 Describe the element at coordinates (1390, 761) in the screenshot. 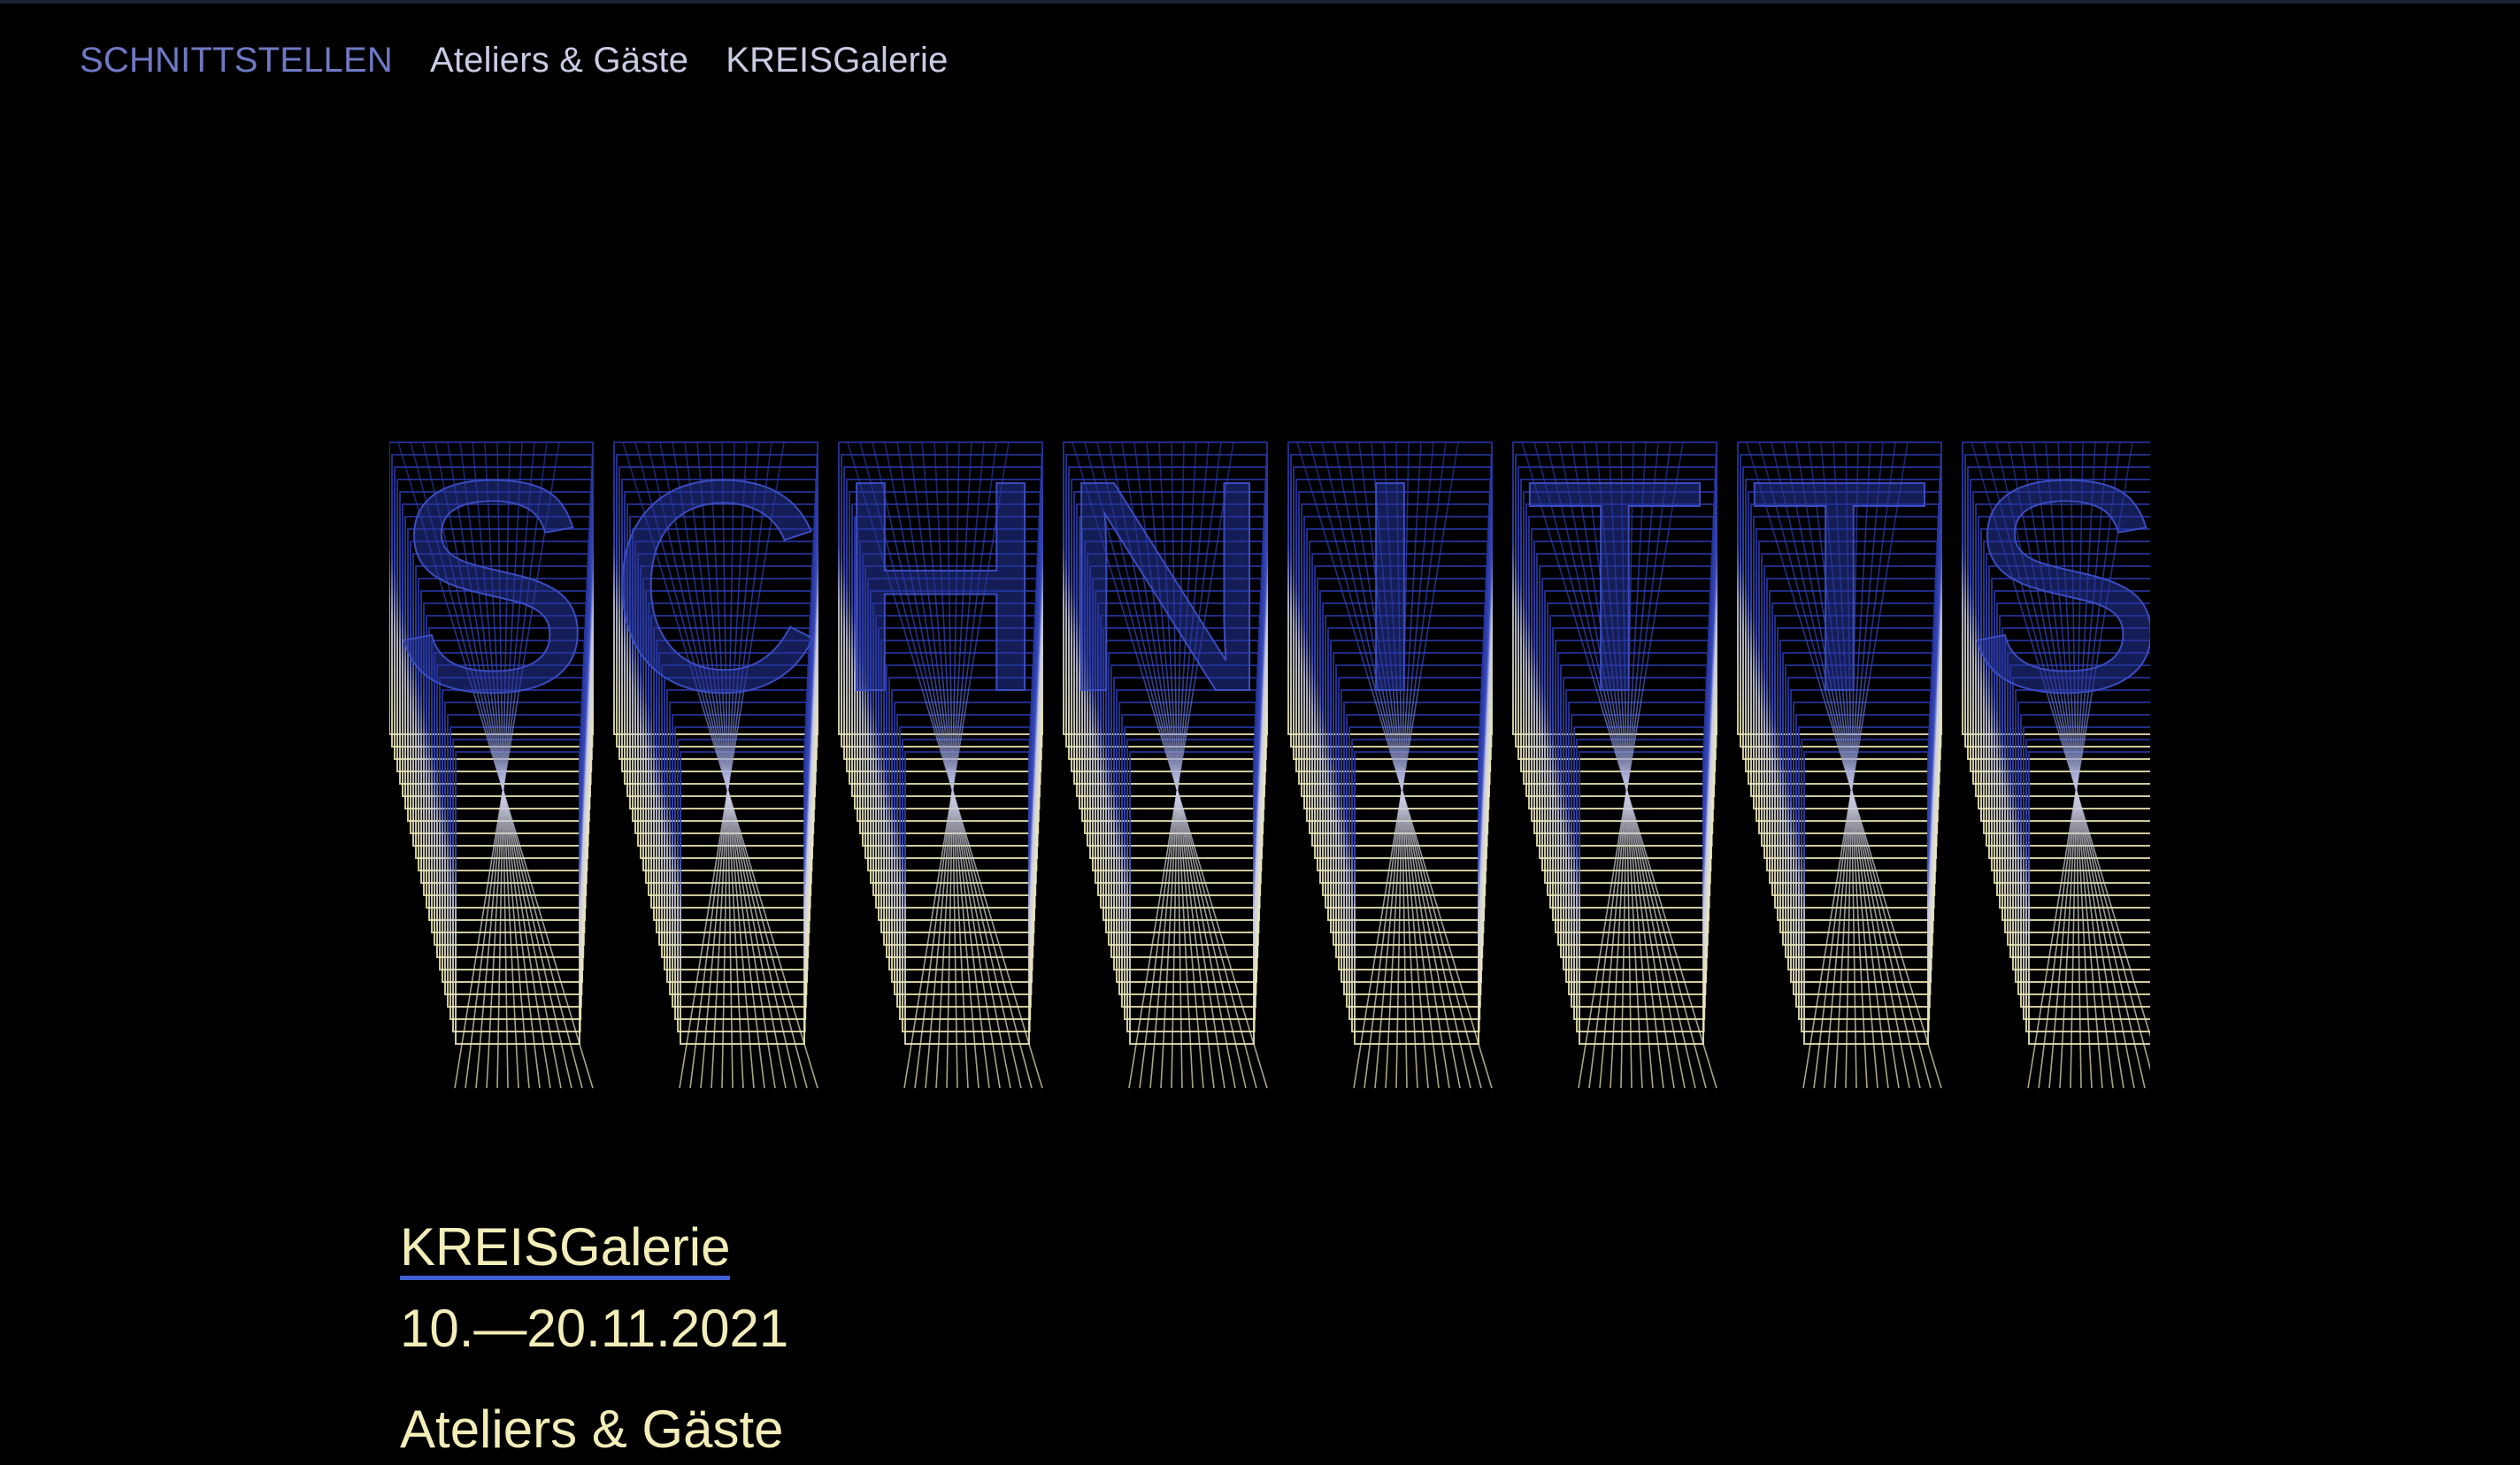

I see `hero-letter: I` at that location.